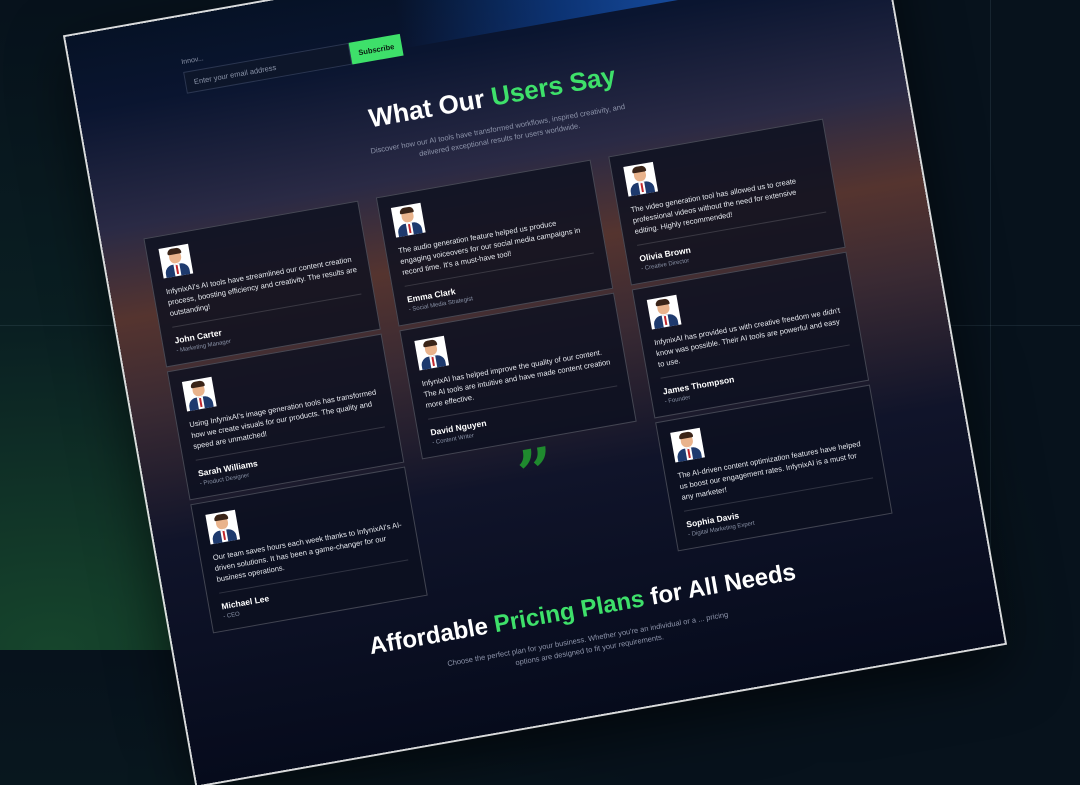 The height and width of the screenshot is (785, 1080). I want to click on pricing-title-suffix: for All Needs, so click(719, 585).